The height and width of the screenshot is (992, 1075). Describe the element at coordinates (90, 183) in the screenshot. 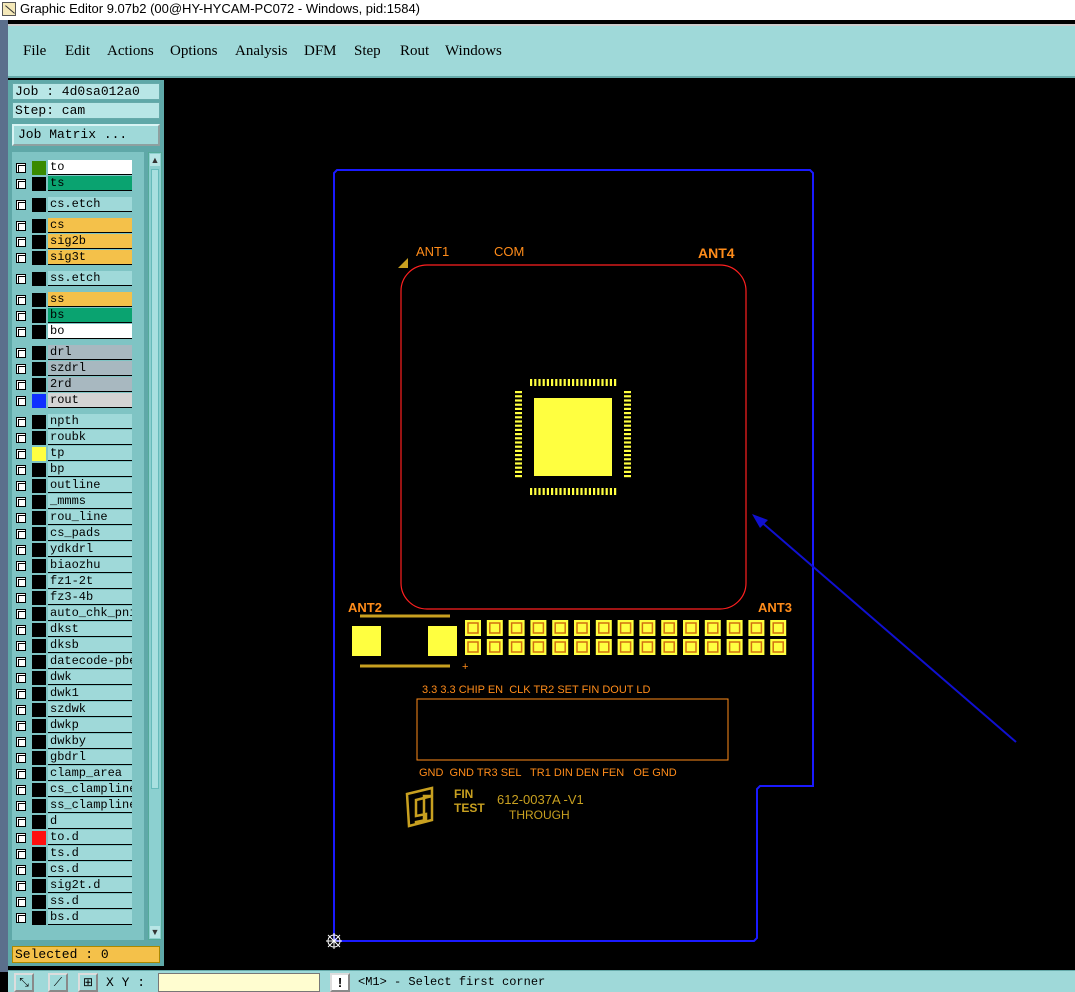

I see `layer-name: ts` at that location.